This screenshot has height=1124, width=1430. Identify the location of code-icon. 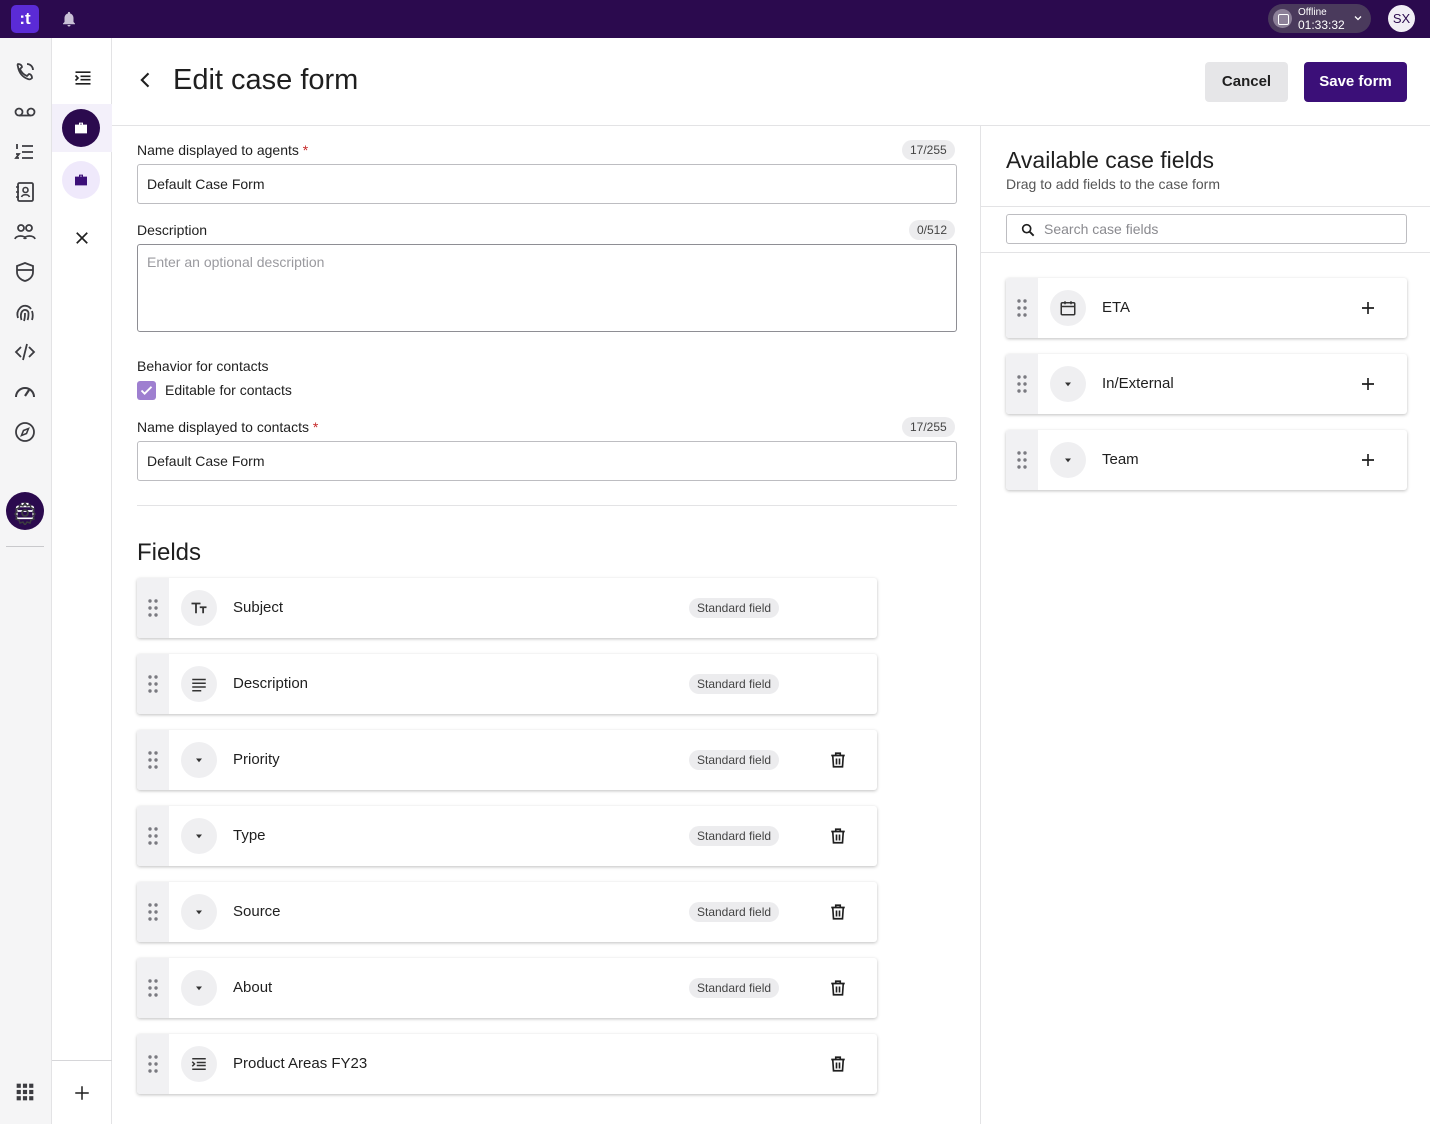
(25, 352).